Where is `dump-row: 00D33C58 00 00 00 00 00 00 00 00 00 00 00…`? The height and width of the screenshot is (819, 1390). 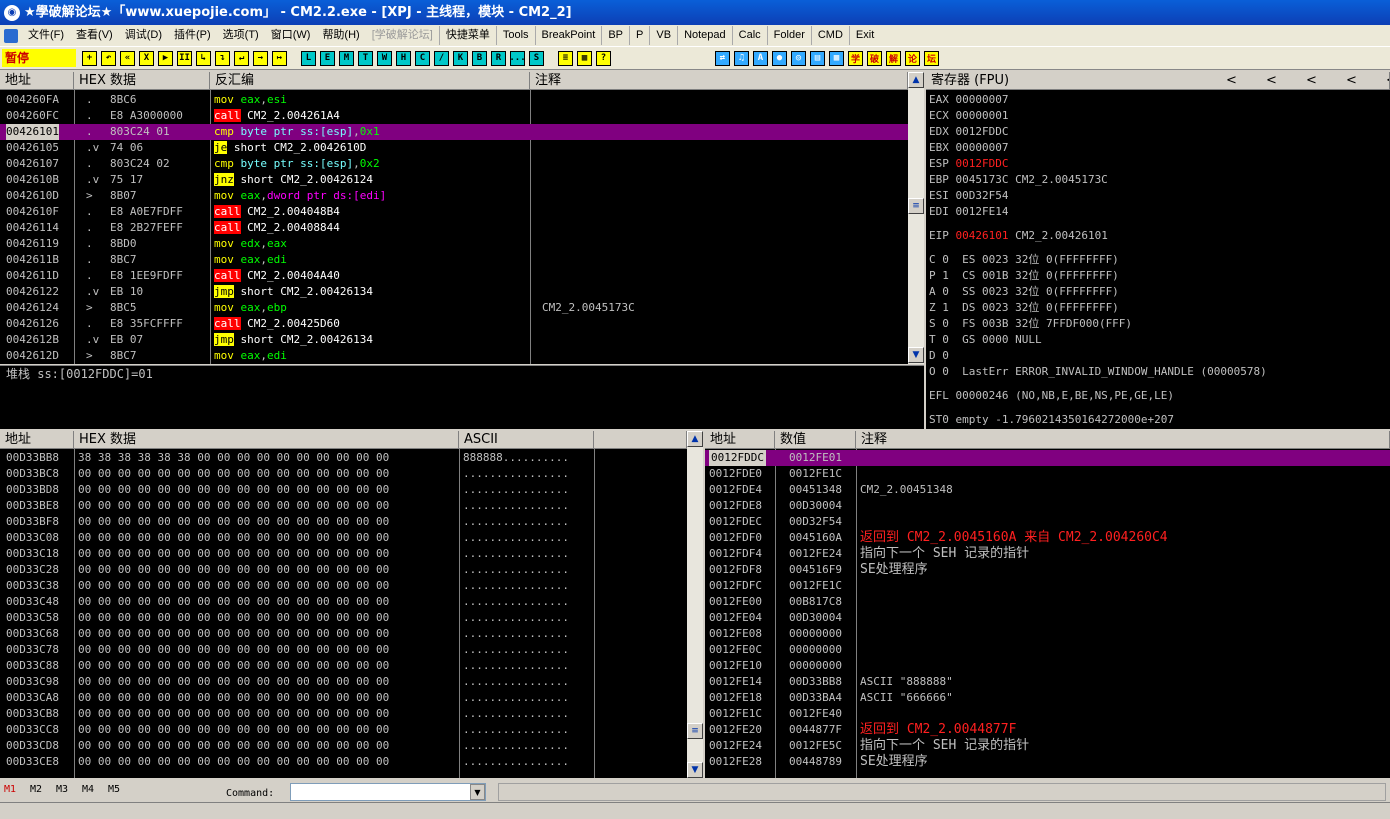
dump-row: 00D33C58 00 00 00 00 00 00 00 00 00 00 00… is located at coordinates (343, 618).